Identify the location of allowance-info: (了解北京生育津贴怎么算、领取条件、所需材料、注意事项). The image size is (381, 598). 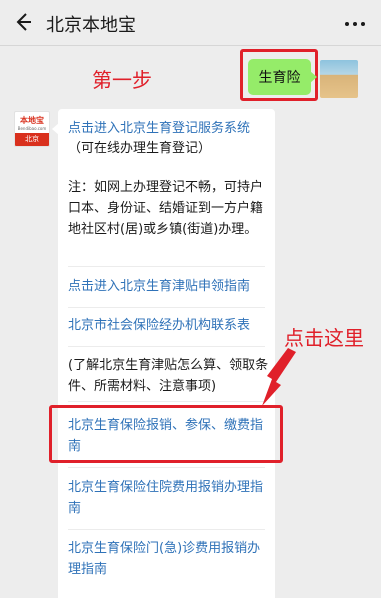
(168, 376).